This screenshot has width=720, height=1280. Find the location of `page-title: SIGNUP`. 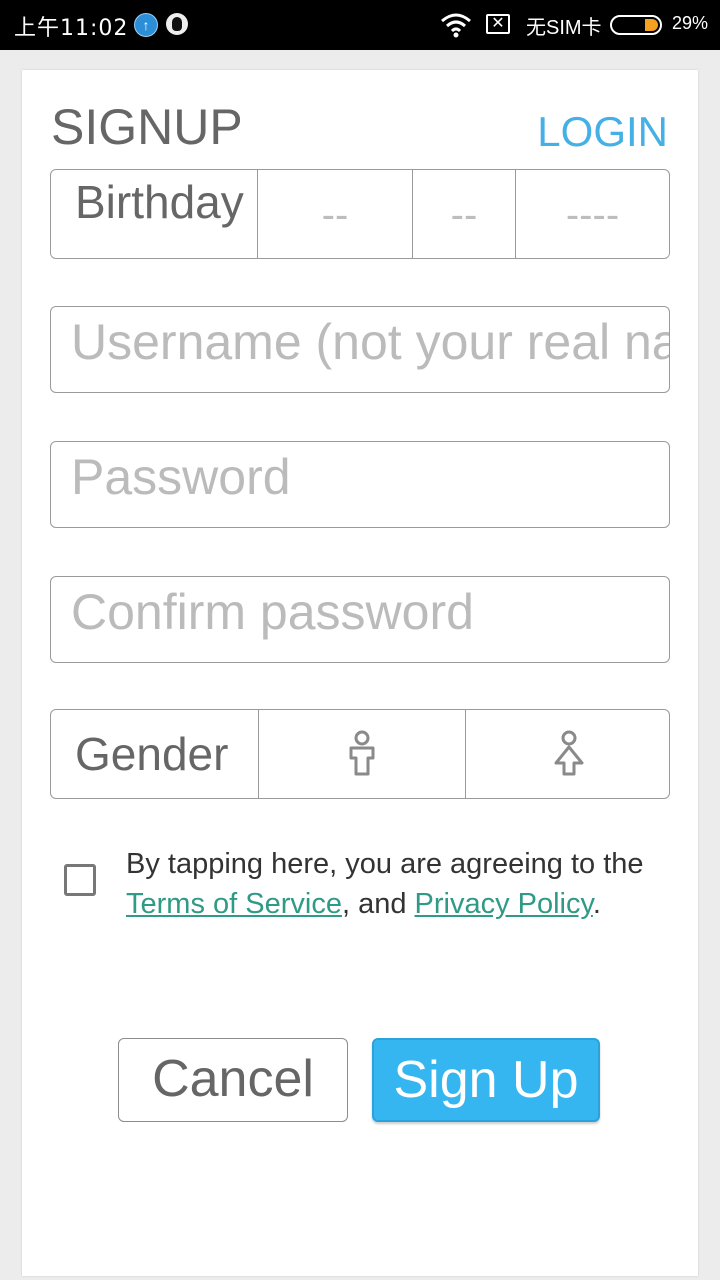

page-title: SIGNUP is located at coordinates (147, 127).